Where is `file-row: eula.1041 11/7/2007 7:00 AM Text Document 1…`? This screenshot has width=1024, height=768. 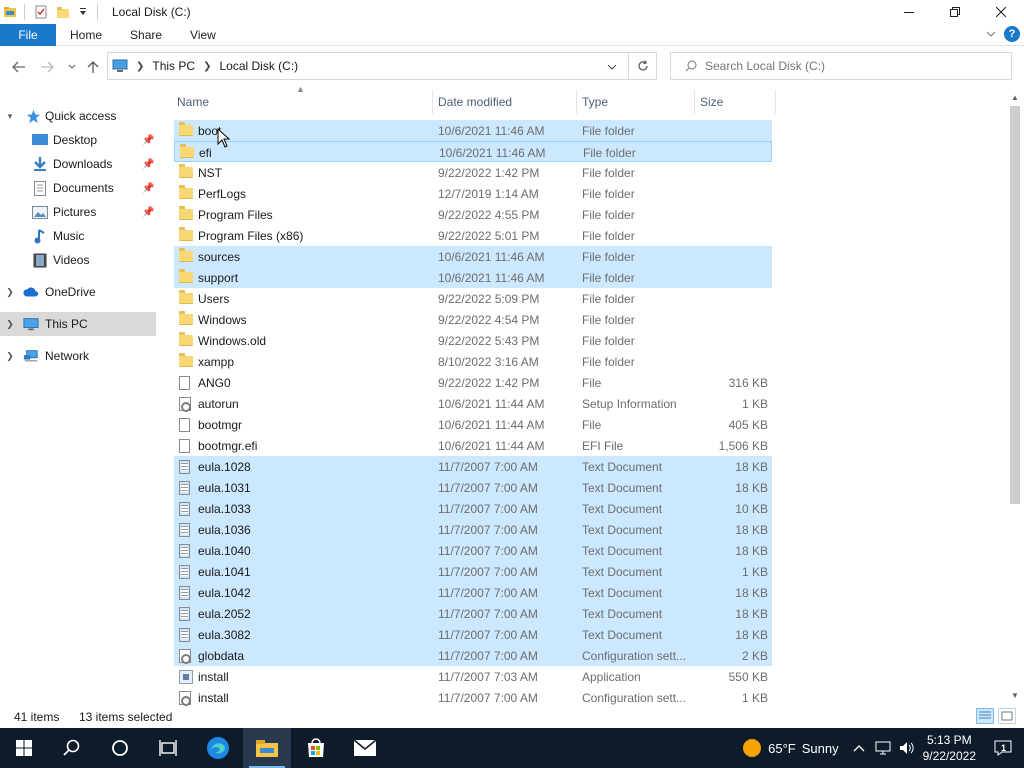
file-row: eula.1041 11/7/2007 7:00 AM Text Document 1… is located at coordinates (473, 571).